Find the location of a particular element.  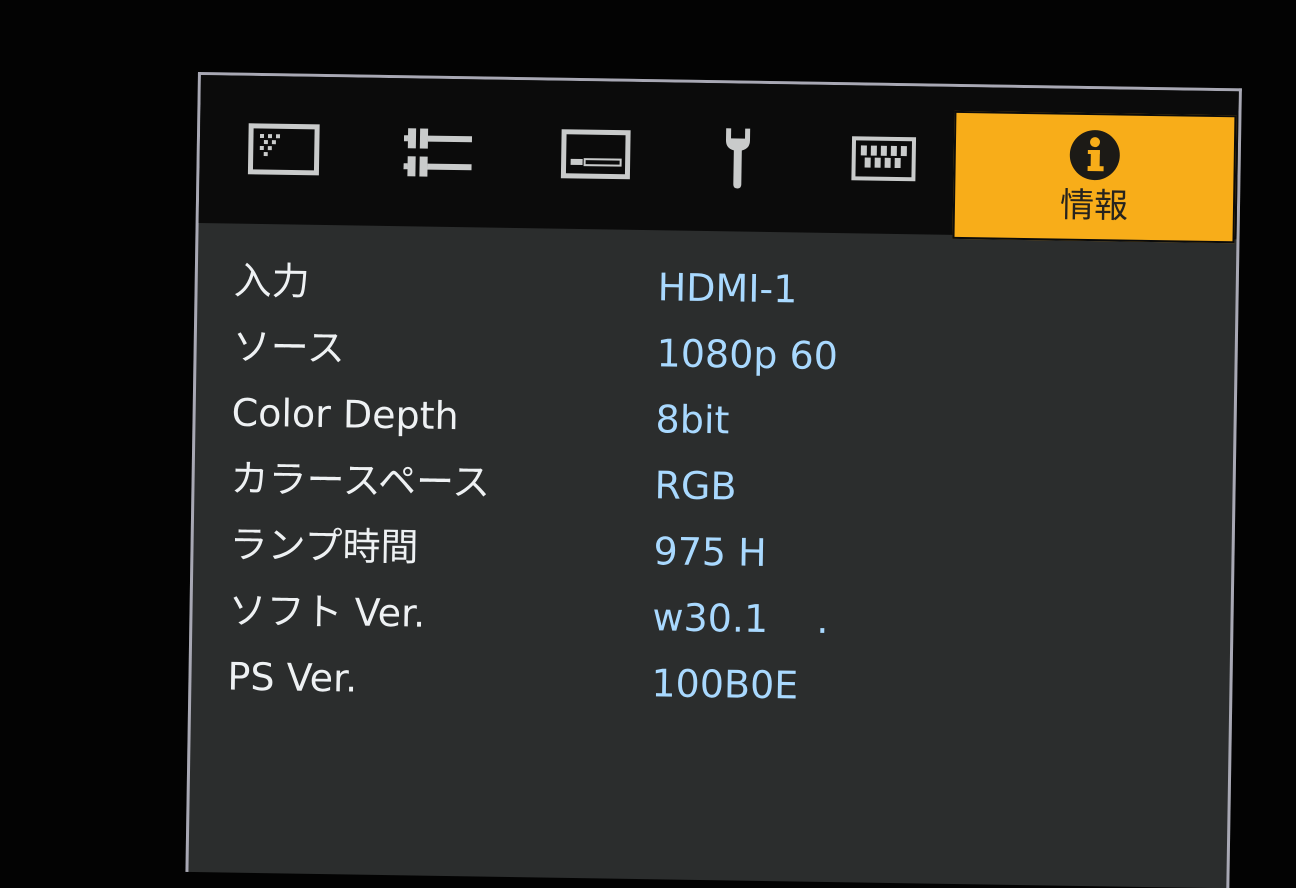

tab-keyboard is located at coordinates (884, 160).